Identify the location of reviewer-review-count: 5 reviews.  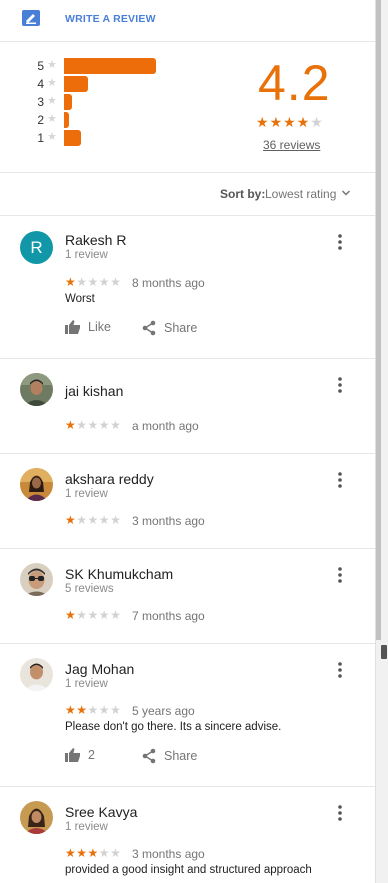
(89, 589).